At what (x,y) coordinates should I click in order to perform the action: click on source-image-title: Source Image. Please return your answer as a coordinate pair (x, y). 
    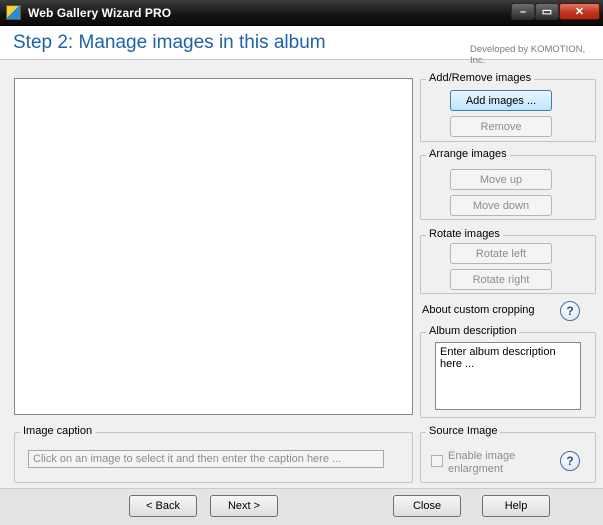
    Looking at the image, I should click on (463, 431).